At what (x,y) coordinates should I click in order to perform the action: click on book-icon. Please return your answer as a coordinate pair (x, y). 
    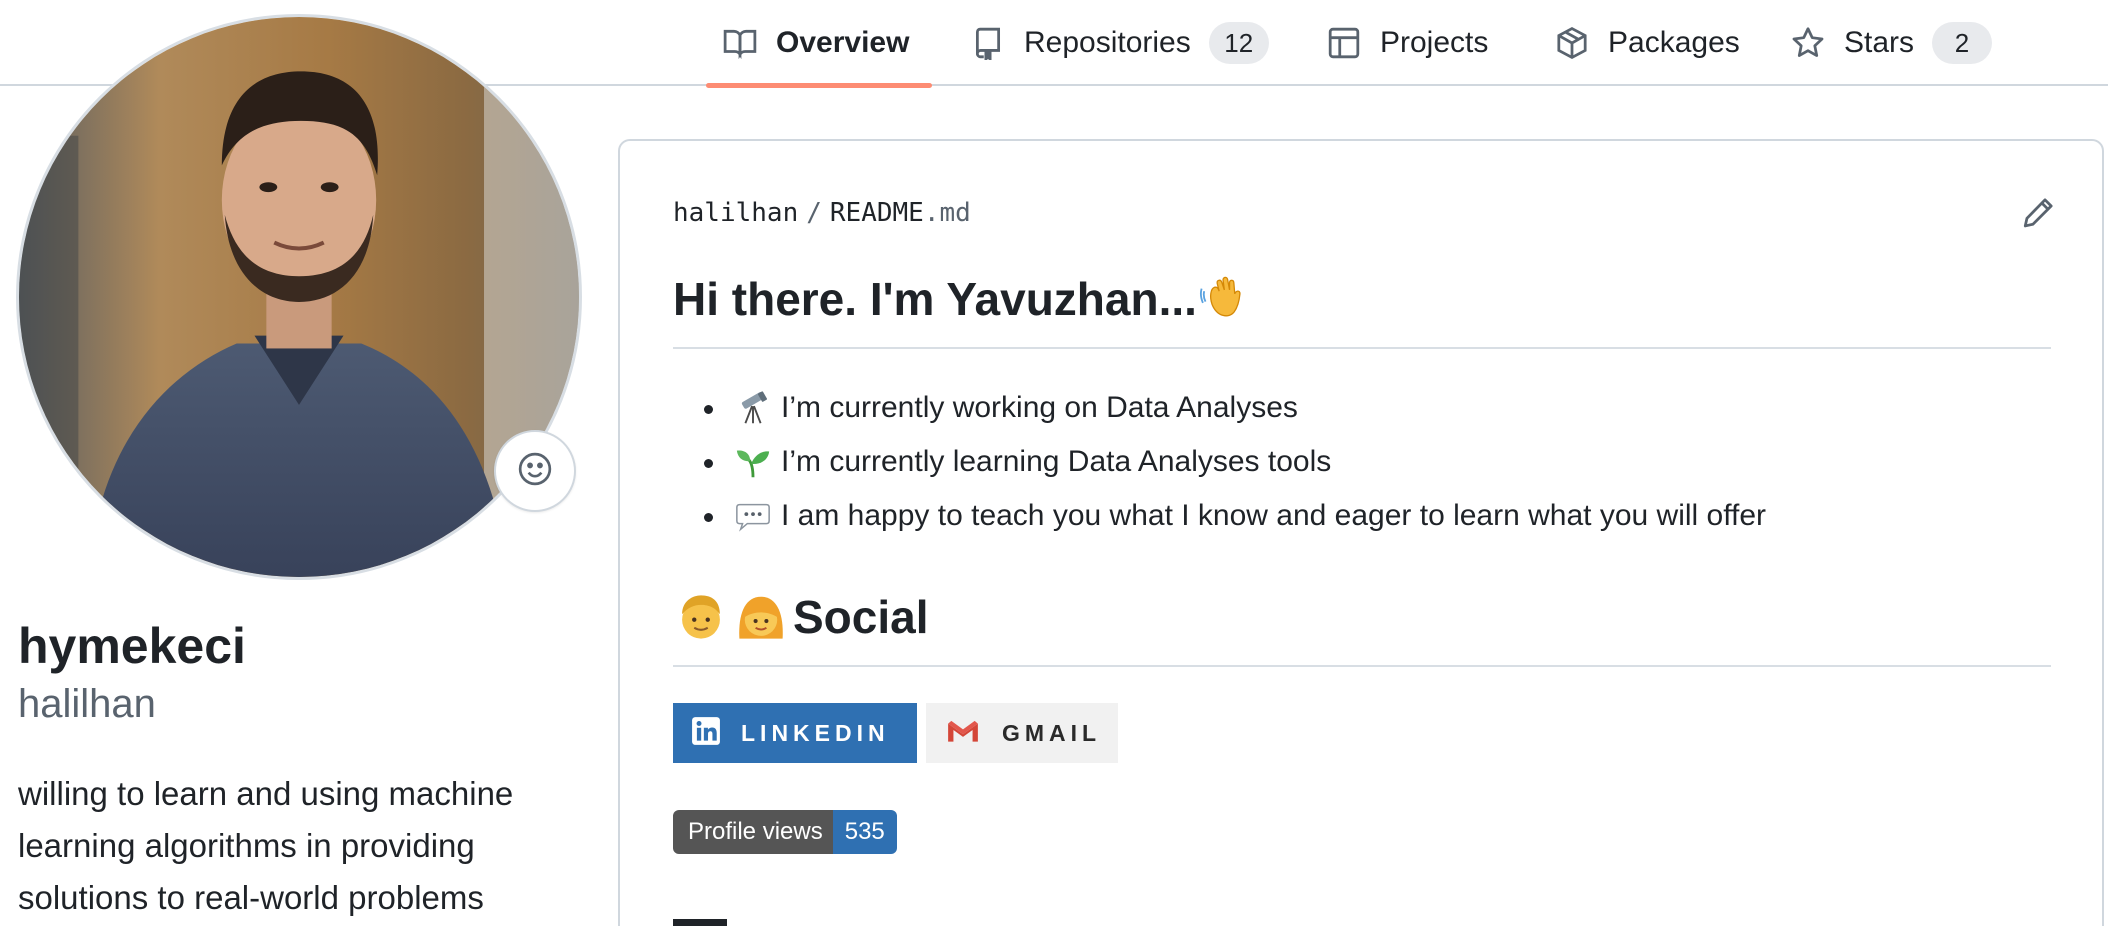
    Looking at the image, I should click on (740, 43).